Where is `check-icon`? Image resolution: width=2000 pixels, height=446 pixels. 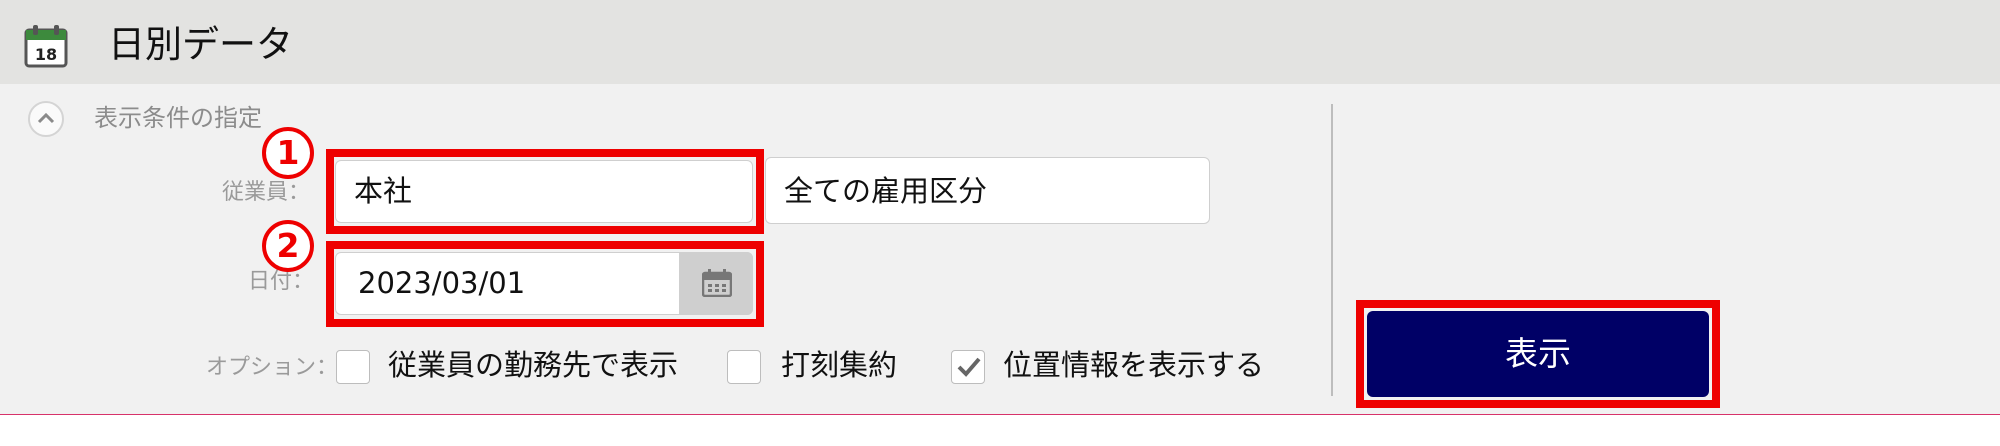 check-icon is located at coordinates (969, 367).